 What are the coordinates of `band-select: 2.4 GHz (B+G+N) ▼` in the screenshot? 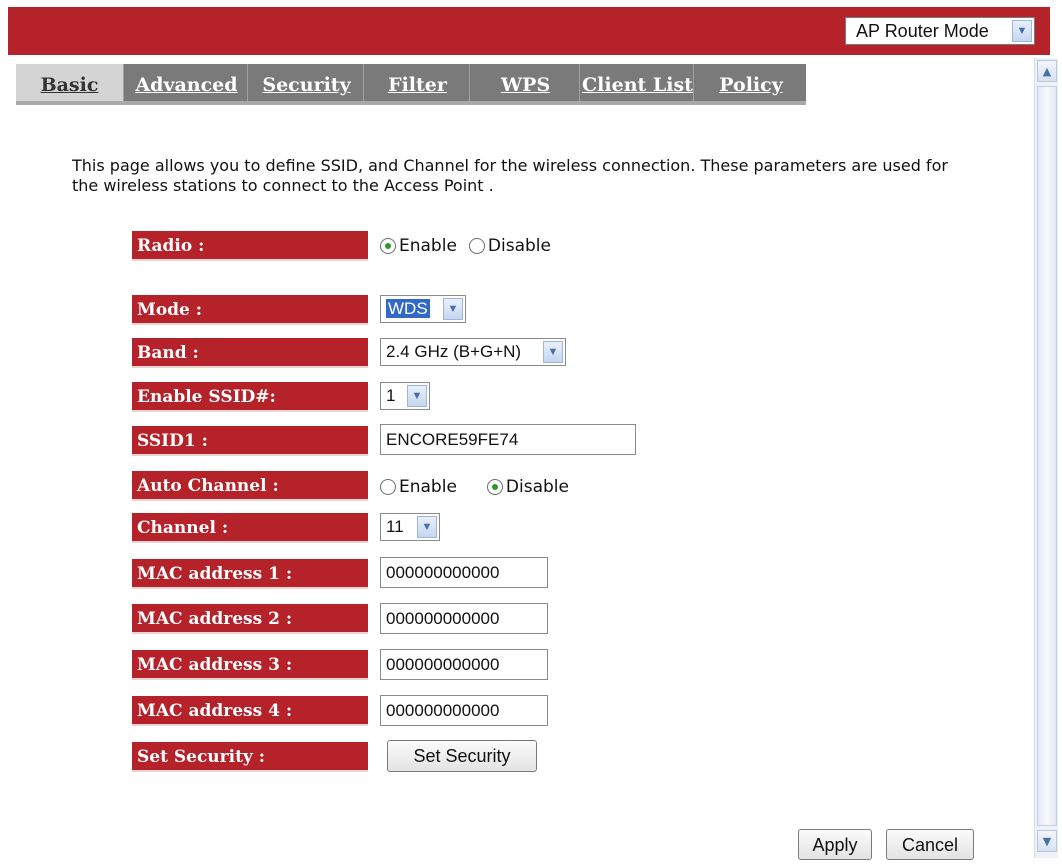 It's located at (473, 352).